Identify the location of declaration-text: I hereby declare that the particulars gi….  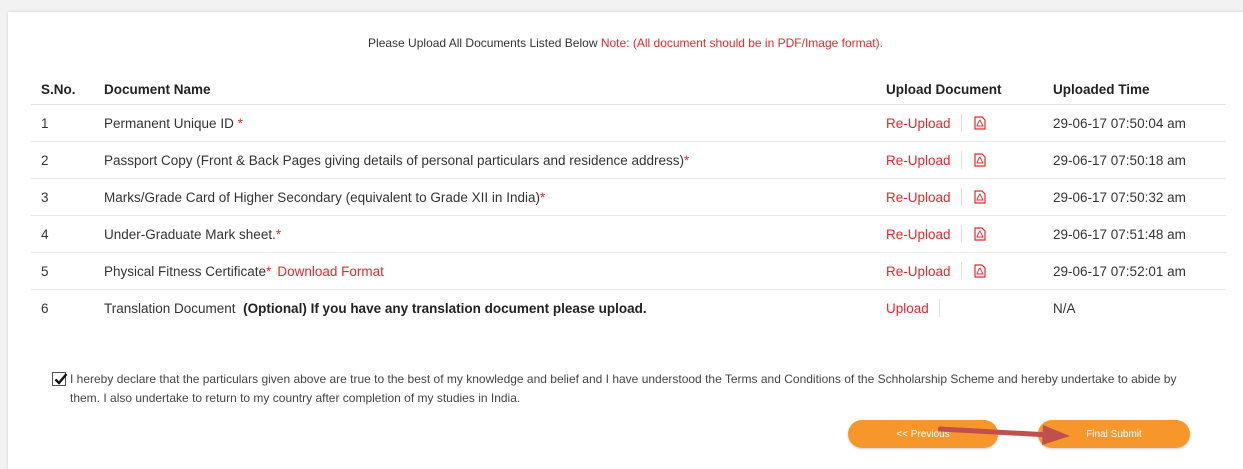
(623, 388).